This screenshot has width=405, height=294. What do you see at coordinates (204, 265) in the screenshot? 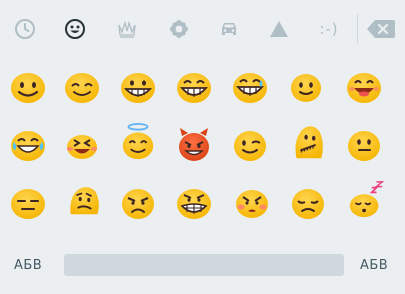
I see `spacebar` at bounding box center [204, 265].